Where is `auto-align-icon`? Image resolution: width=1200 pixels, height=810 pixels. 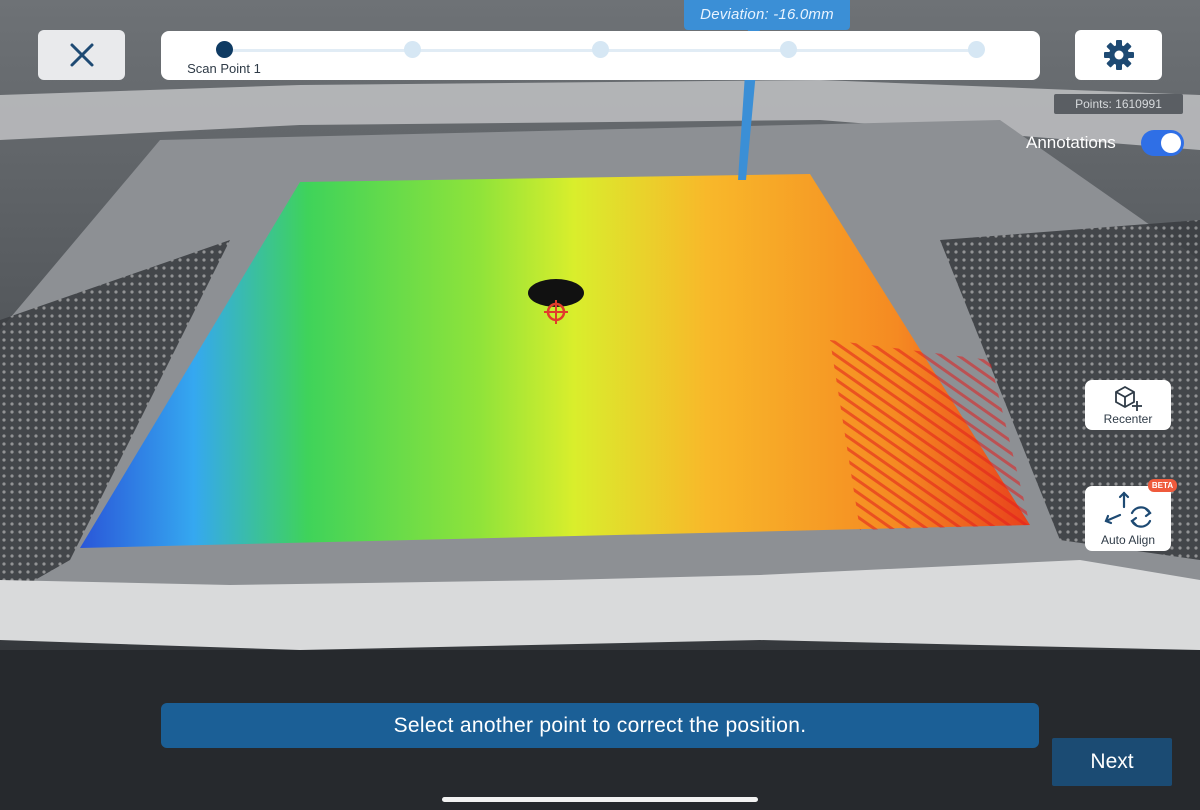 auto-align-icon is located at coordinates (1128, 509).